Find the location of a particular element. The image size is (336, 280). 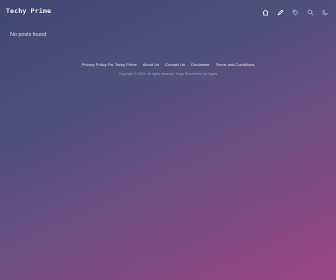

site-header: Techy Prime is located at coordinates (168, 13).